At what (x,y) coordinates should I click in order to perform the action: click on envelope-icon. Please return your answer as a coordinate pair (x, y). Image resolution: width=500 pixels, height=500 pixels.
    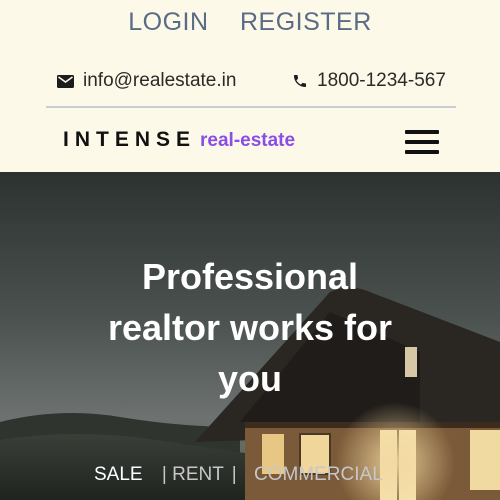
    Looking at the image, I should click on (65, 81).